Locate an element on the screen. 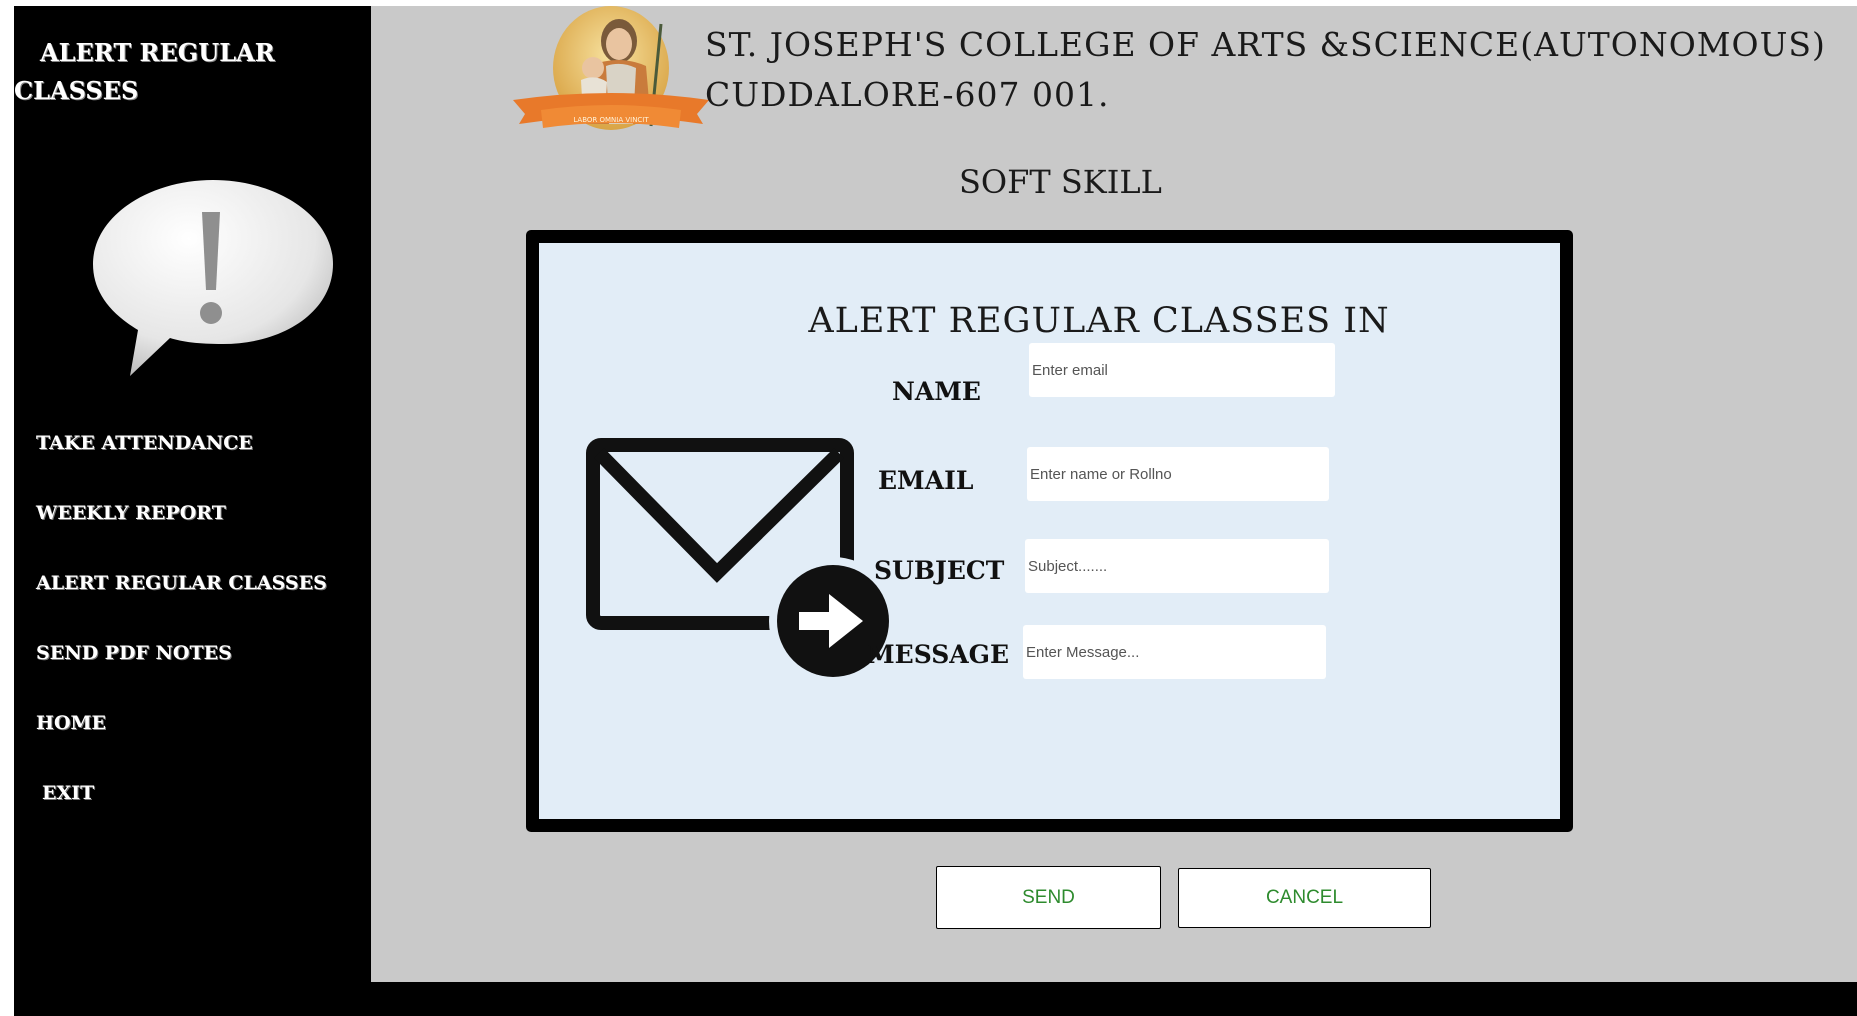 The width and height of the screenshot is (1857, 1016). sidebar-item-exit: EXIT is located at coordinates (68, 793).